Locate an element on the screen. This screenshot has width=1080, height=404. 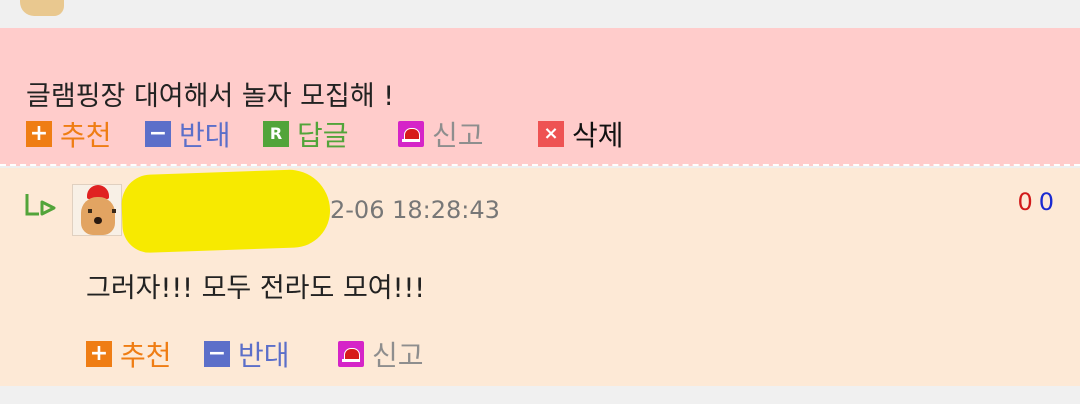
reply-oppose-button: − 반대 is located at coordinates (247, 354).